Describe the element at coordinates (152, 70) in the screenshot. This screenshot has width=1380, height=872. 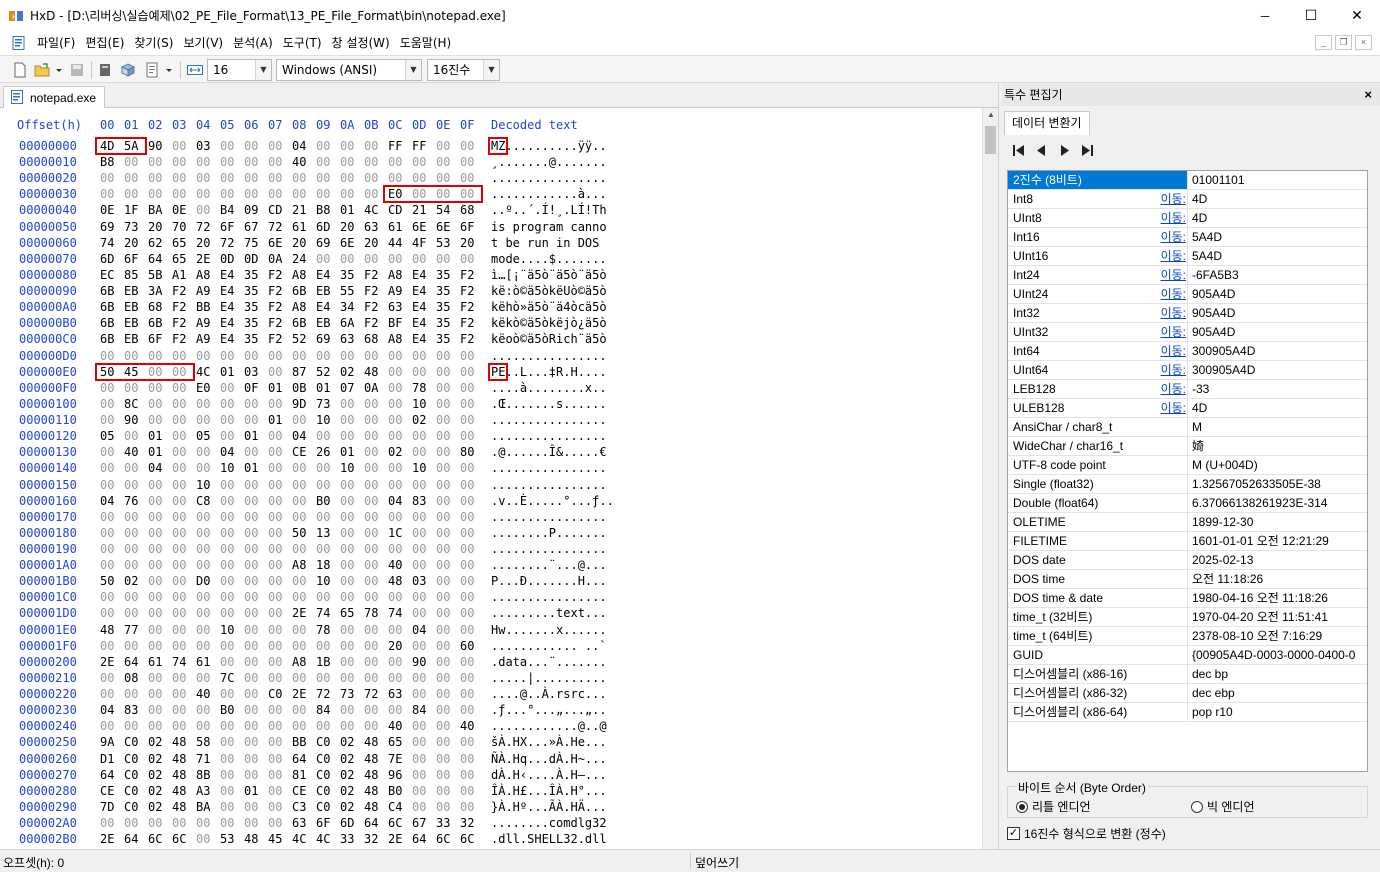
I see `print-icon` at that location.